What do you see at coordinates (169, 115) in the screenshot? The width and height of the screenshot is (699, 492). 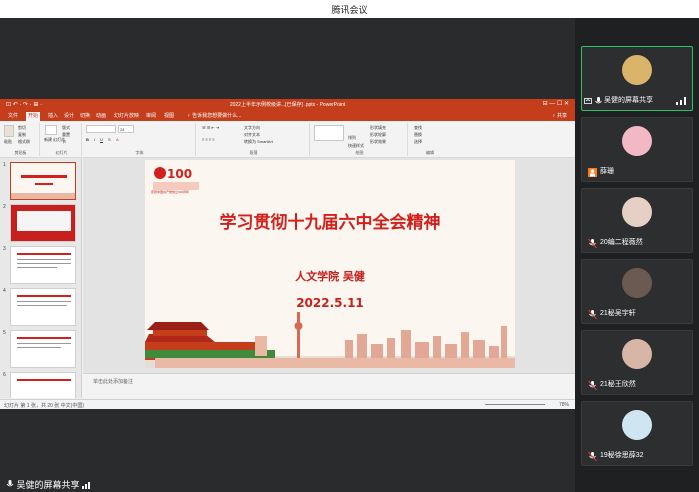 I see `tab-view: 视图` at bounding box center [169, 115].